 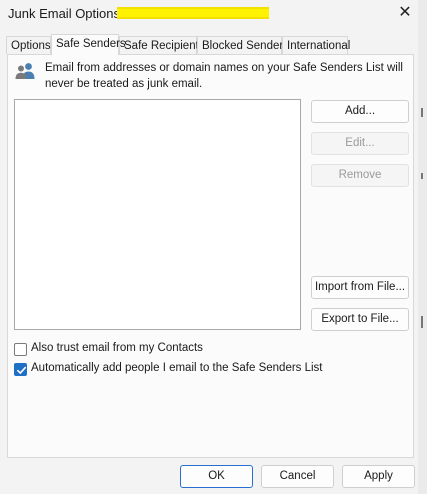 I want to click on trust-contacts-label: Also trust email from my Contacts, so click(x=117, y=348).